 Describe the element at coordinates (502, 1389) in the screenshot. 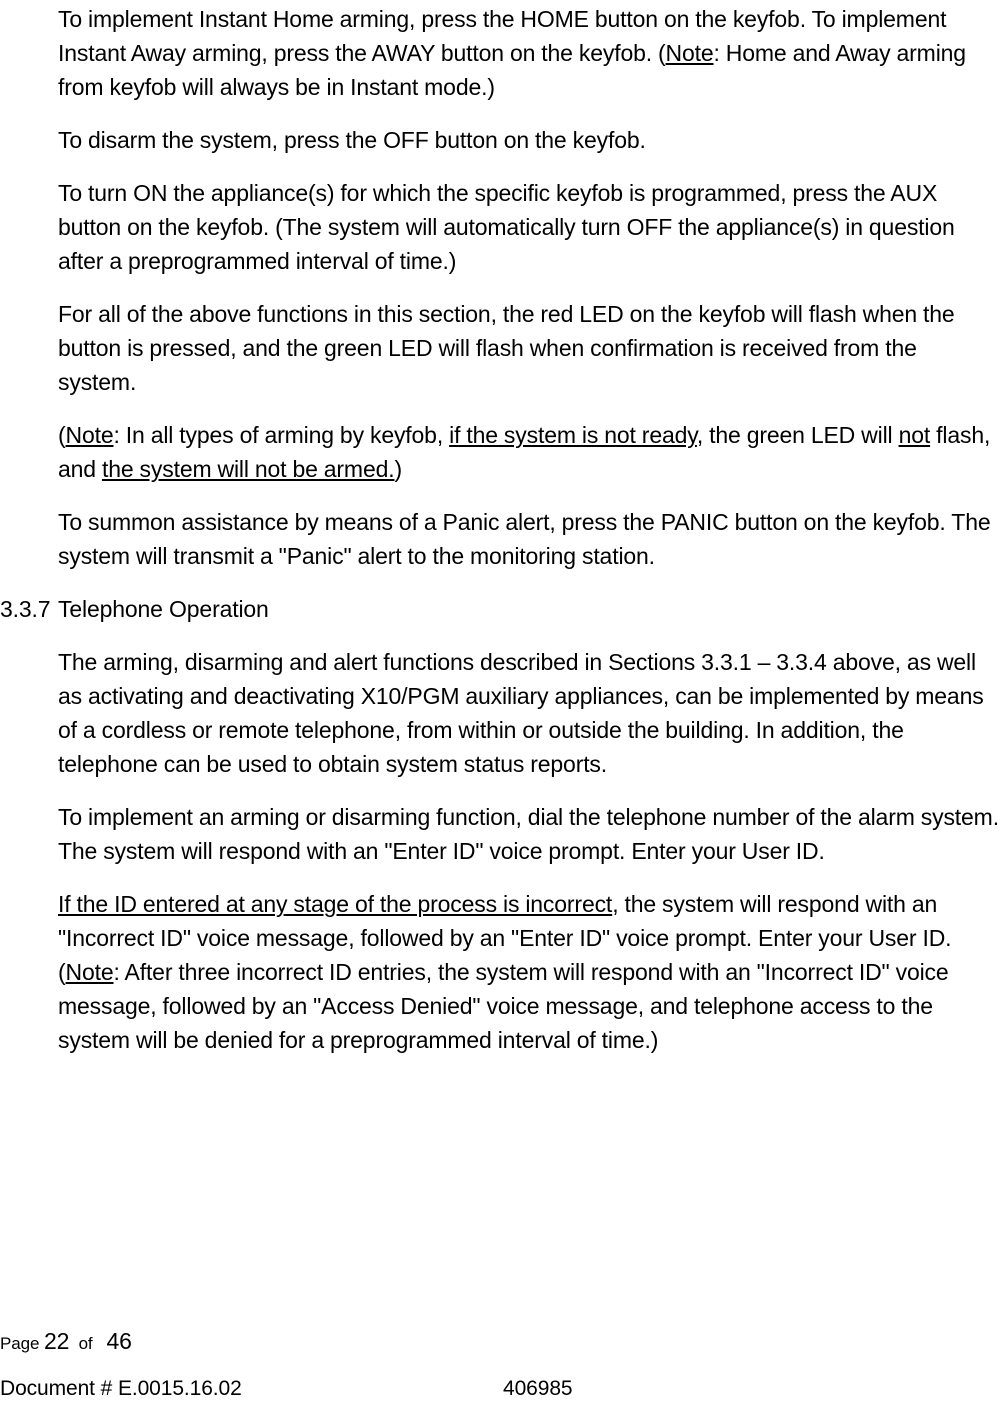

I see `document-id-line: Document # E.0015.16.02 406985` at that location.